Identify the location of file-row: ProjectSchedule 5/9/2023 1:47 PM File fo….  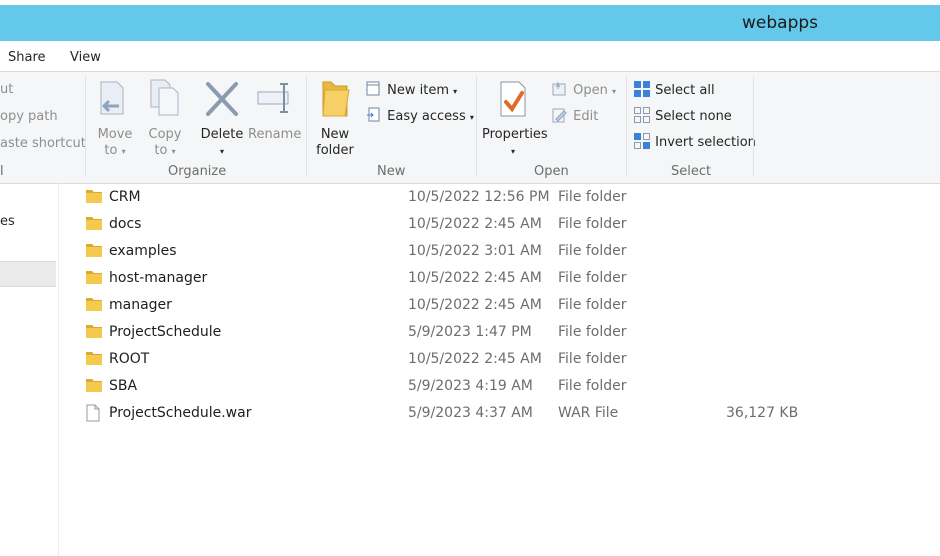
(500, 332).